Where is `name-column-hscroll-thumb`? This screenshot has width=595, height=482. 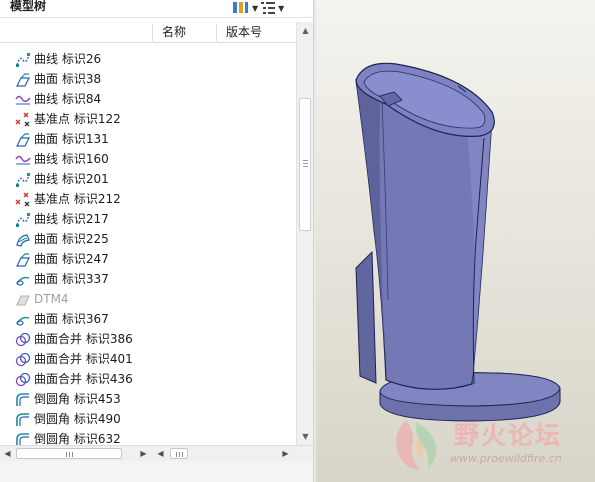 name-column-hscroll-thumb is located at coordinates (69, 453).